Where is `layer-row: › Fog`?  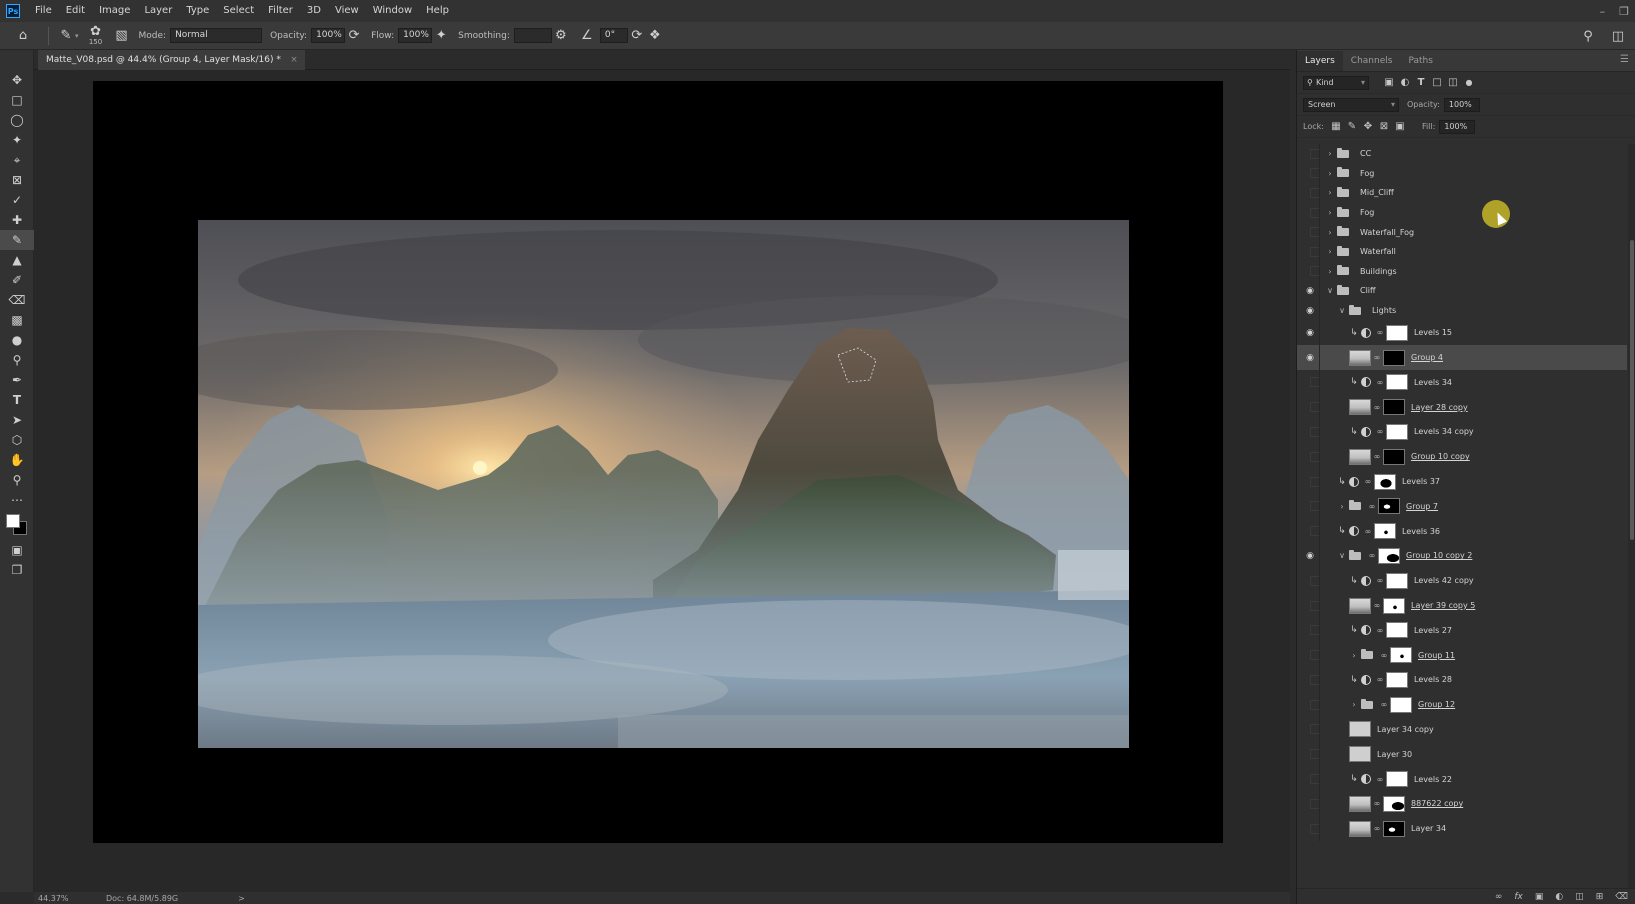 layer-row: › Fog is located at coordinates (1462, 173).